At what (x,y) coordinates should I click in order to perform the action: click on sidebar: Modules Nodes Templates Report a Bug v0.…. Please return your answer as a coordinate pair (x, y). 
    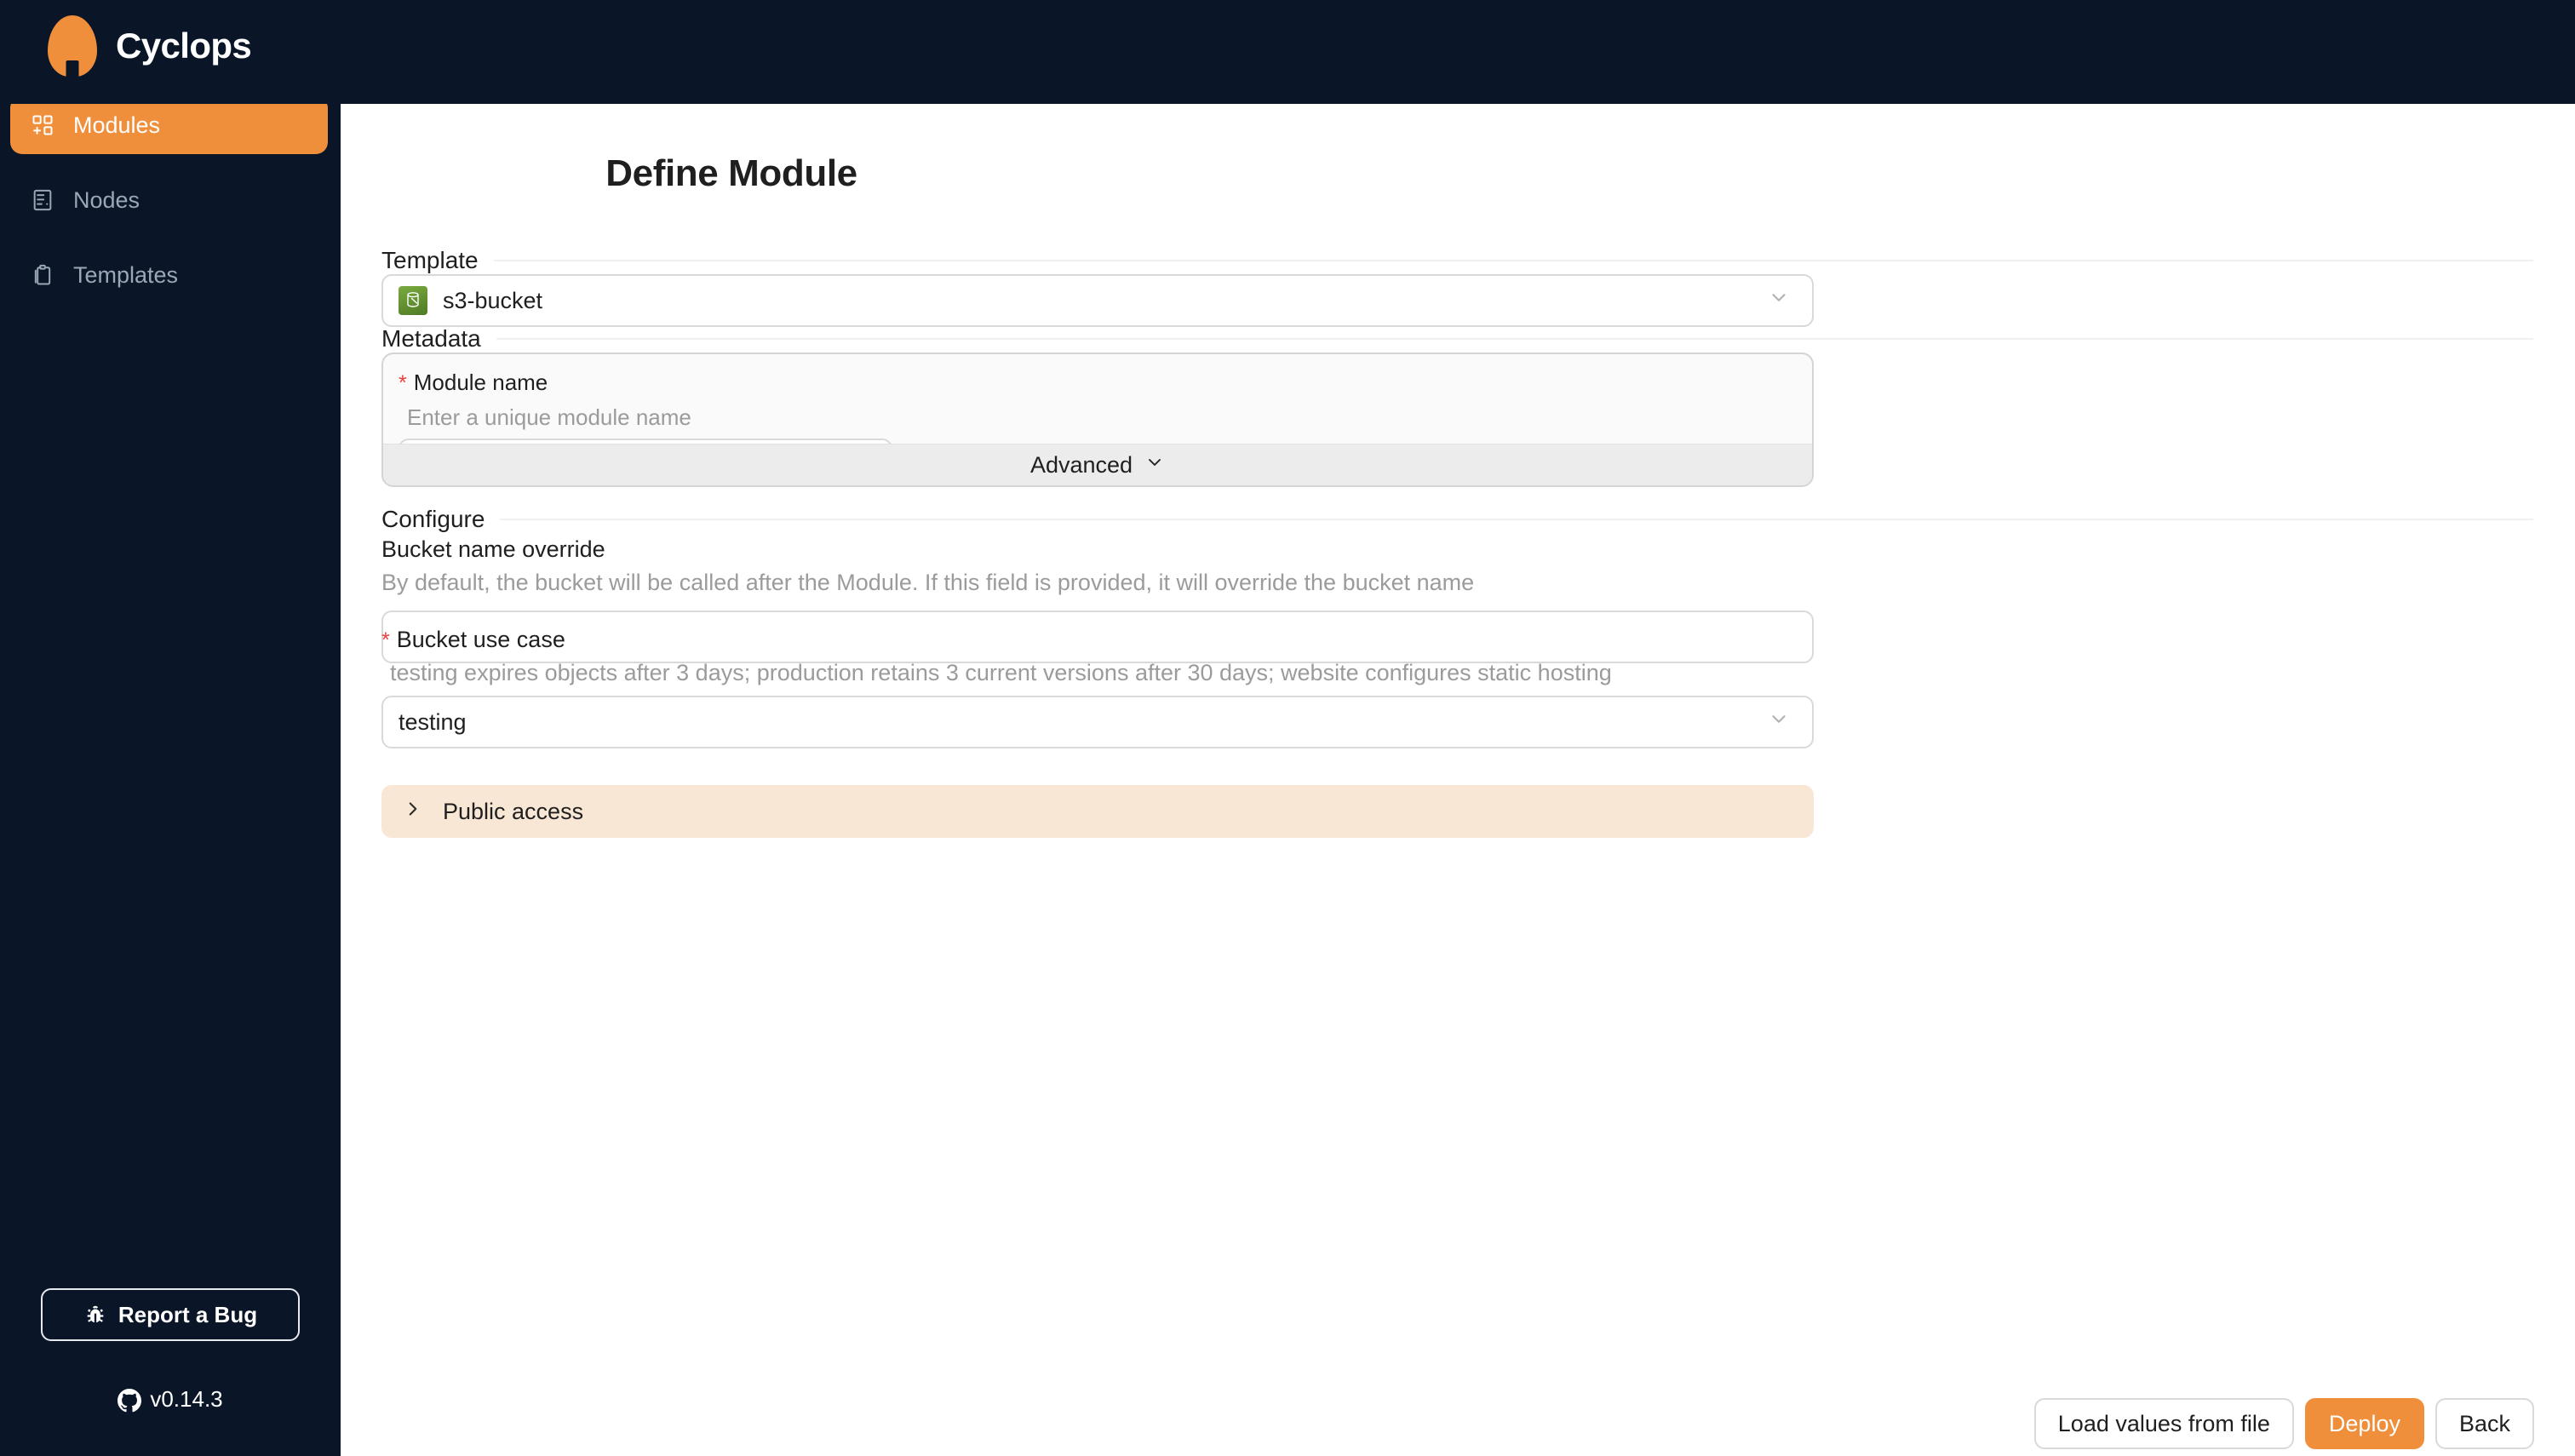
    Looking at the image, I should click on (170, 728).